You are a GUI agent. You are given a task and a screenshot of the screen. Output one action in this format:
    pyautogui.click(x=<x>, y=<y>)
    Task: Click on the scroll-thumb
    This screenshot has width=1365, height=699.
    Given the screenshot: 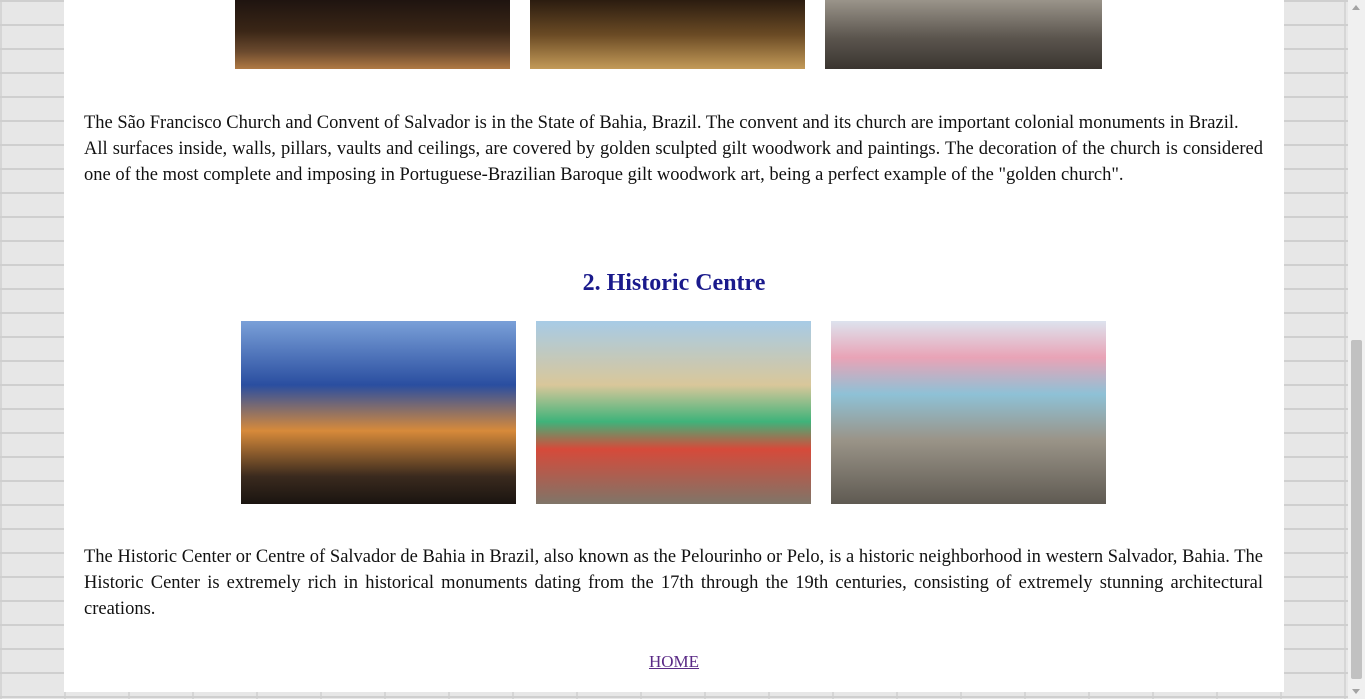 What is the action you would take?
    pyautogui.click(x=1356, y=509)
    